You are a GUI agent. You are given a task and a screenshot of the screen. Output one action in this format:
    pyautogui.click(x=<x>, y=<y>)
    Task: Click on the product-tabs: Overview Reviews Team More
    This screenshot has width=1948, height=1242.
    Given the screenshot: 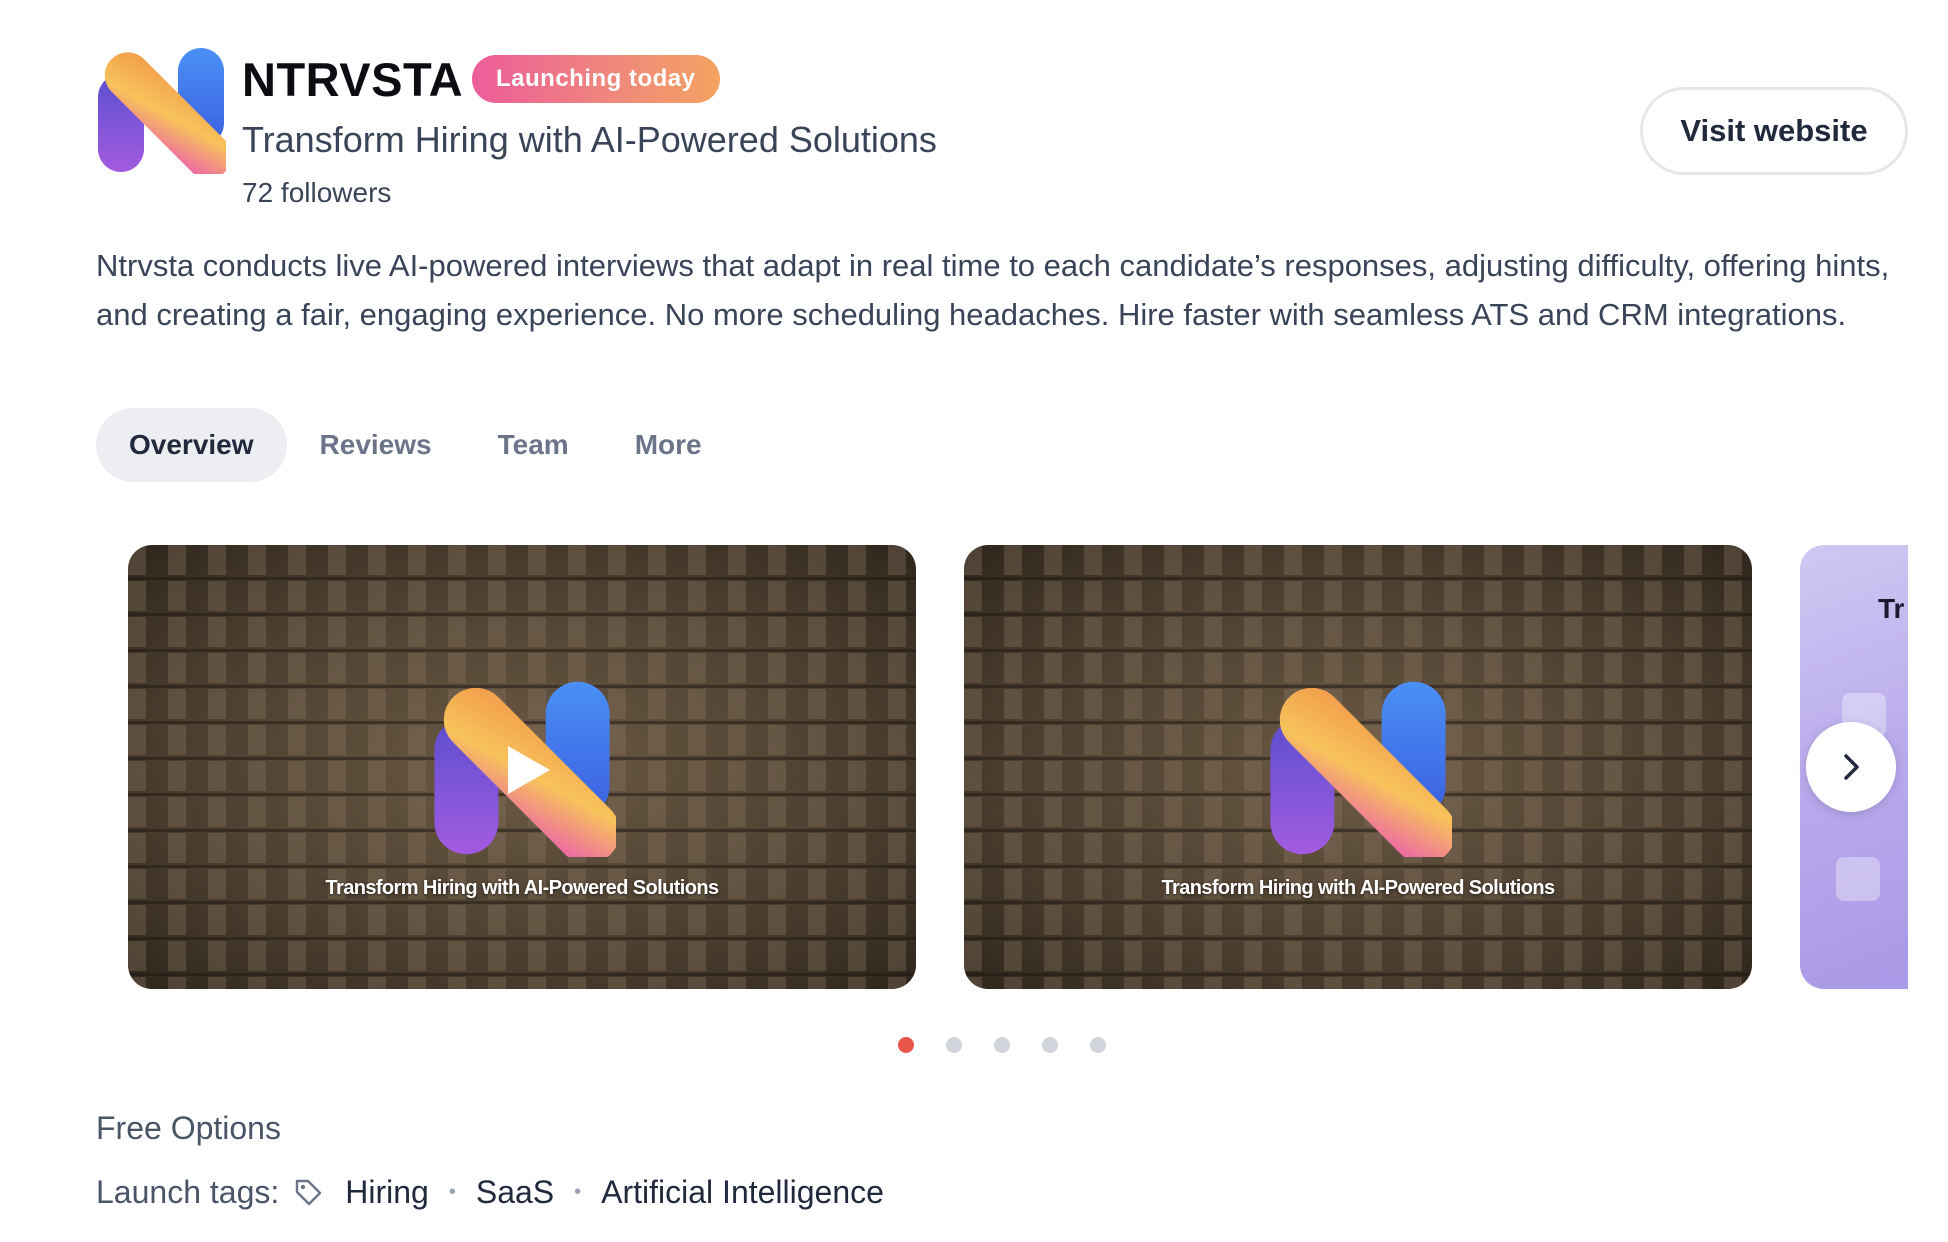 What is the action you would take?
    pyautogui.click(x=415, y=445)
    